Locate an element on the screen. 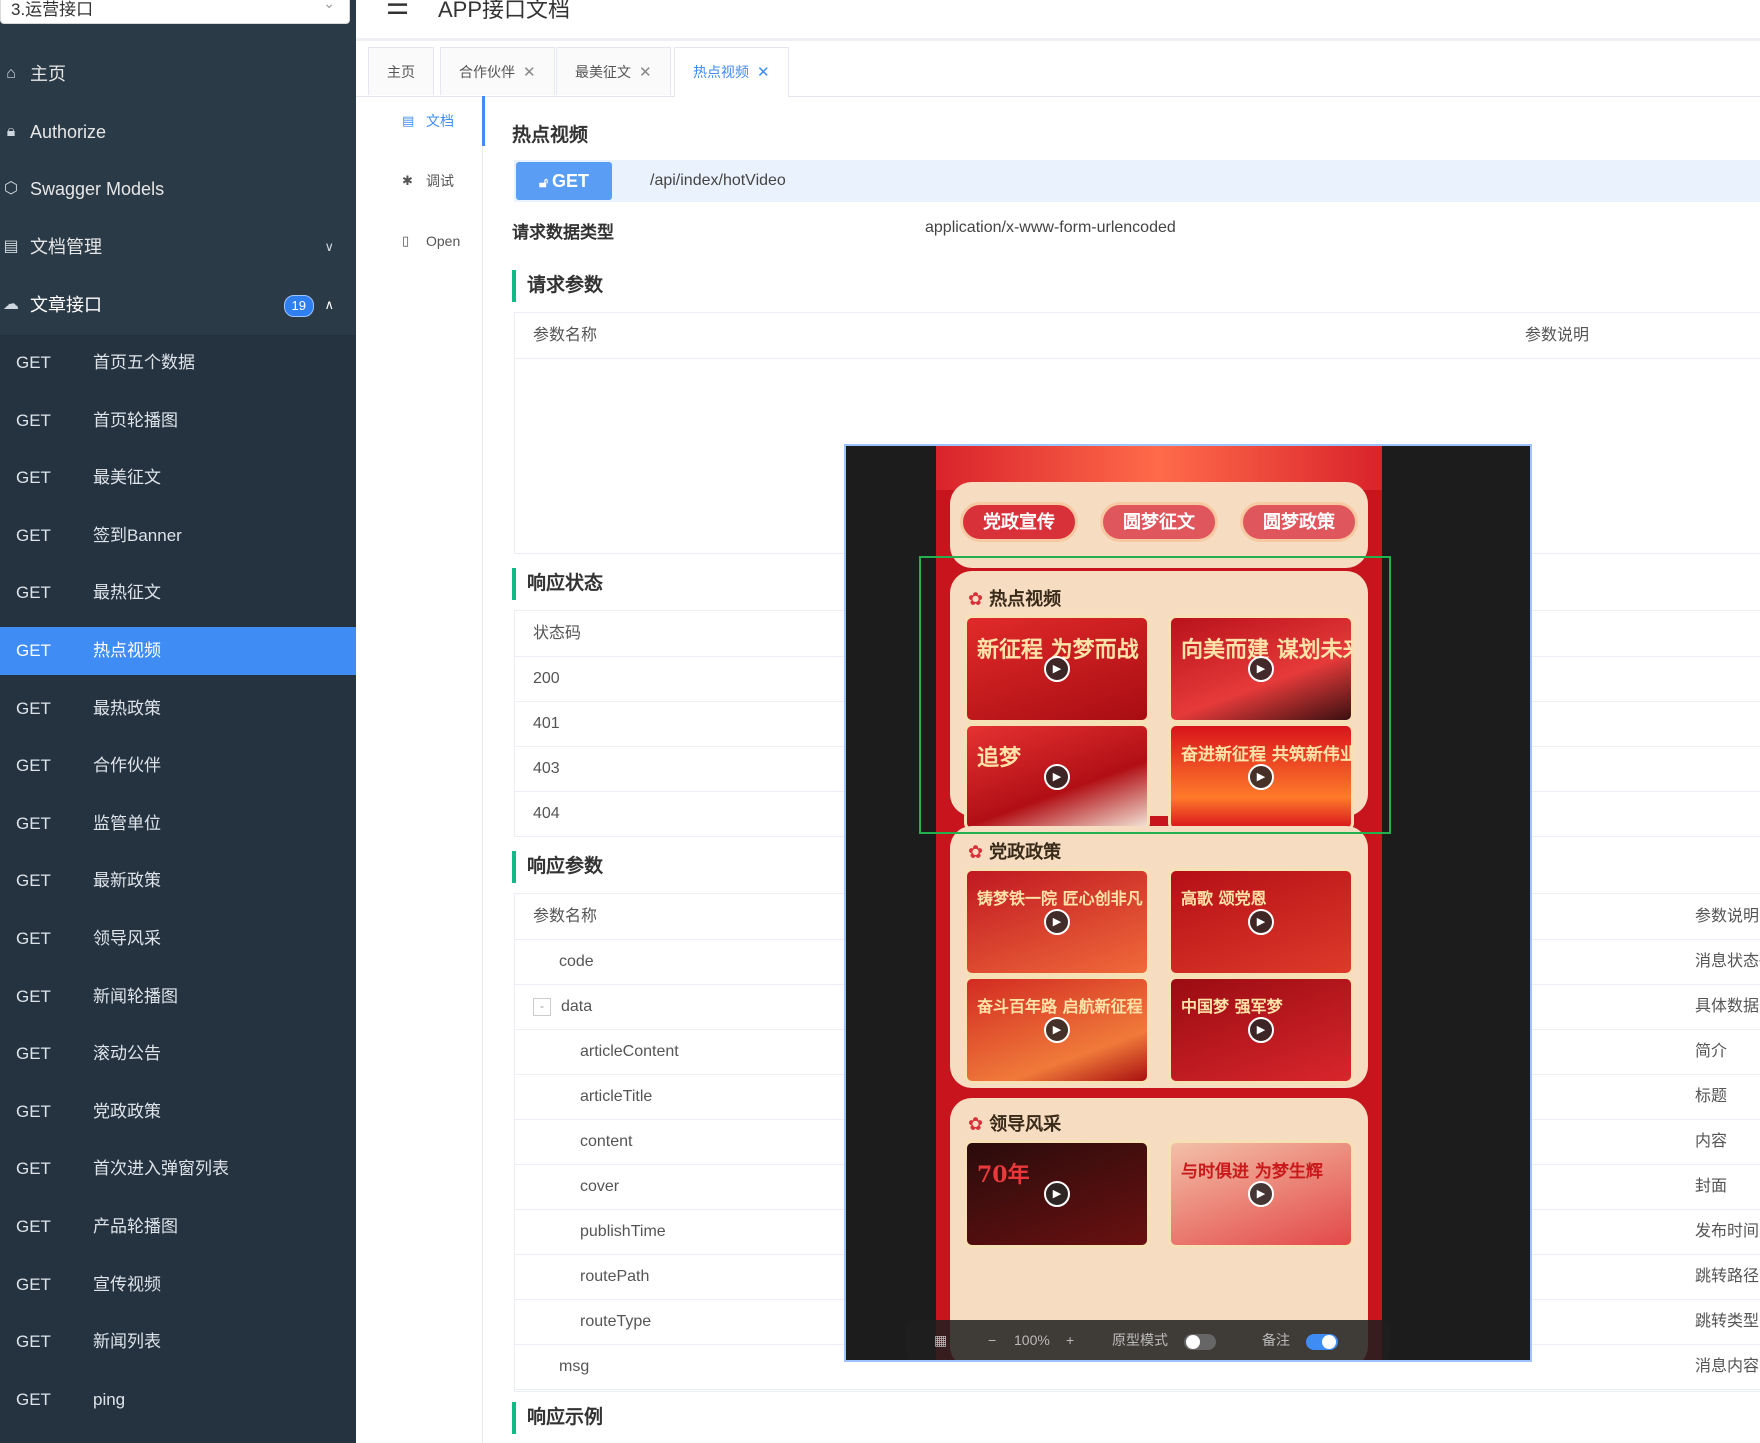  menu-label: Authorize is located at coordinates (68, 132).